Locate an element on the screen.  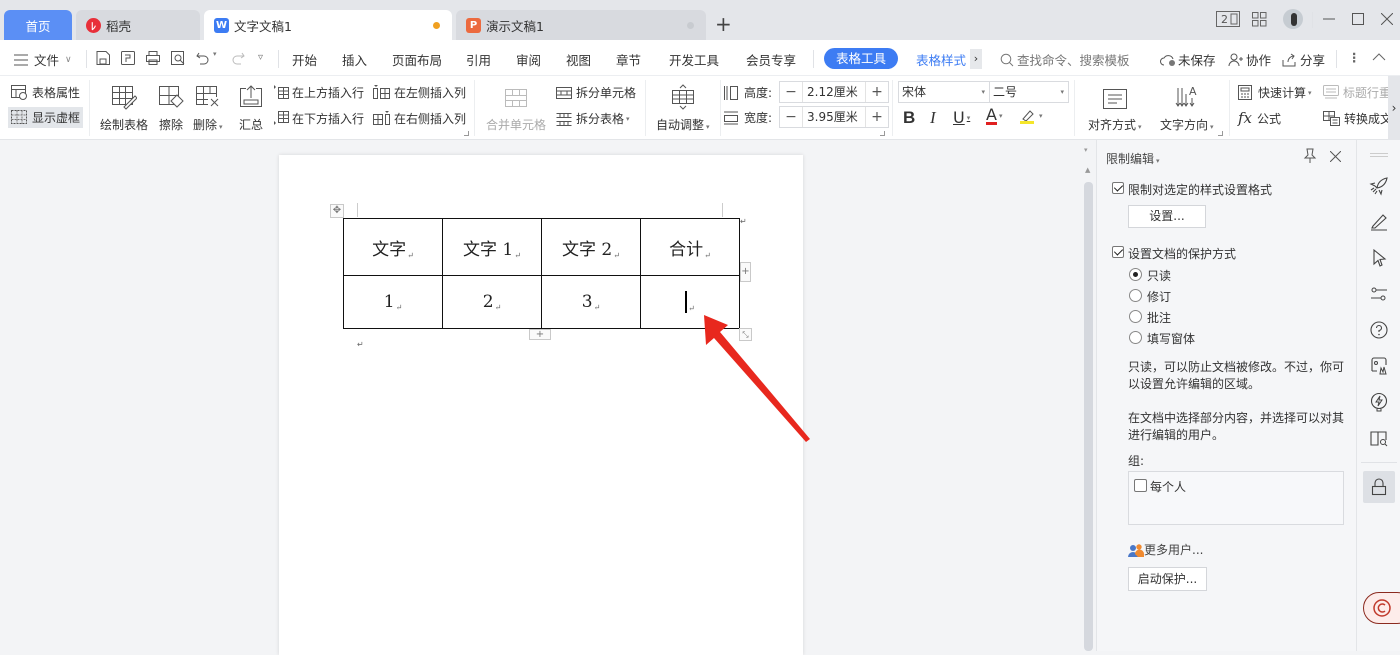
tab-writer-document: W 文字文稿1 is located at coordinates (328, 25).